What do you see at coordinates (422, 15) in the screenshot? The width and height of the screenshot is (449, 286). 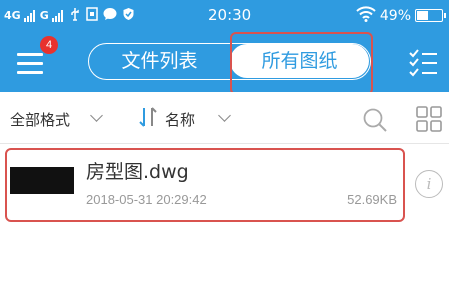 I see `battery-fill` at bounding box center [422, 15].